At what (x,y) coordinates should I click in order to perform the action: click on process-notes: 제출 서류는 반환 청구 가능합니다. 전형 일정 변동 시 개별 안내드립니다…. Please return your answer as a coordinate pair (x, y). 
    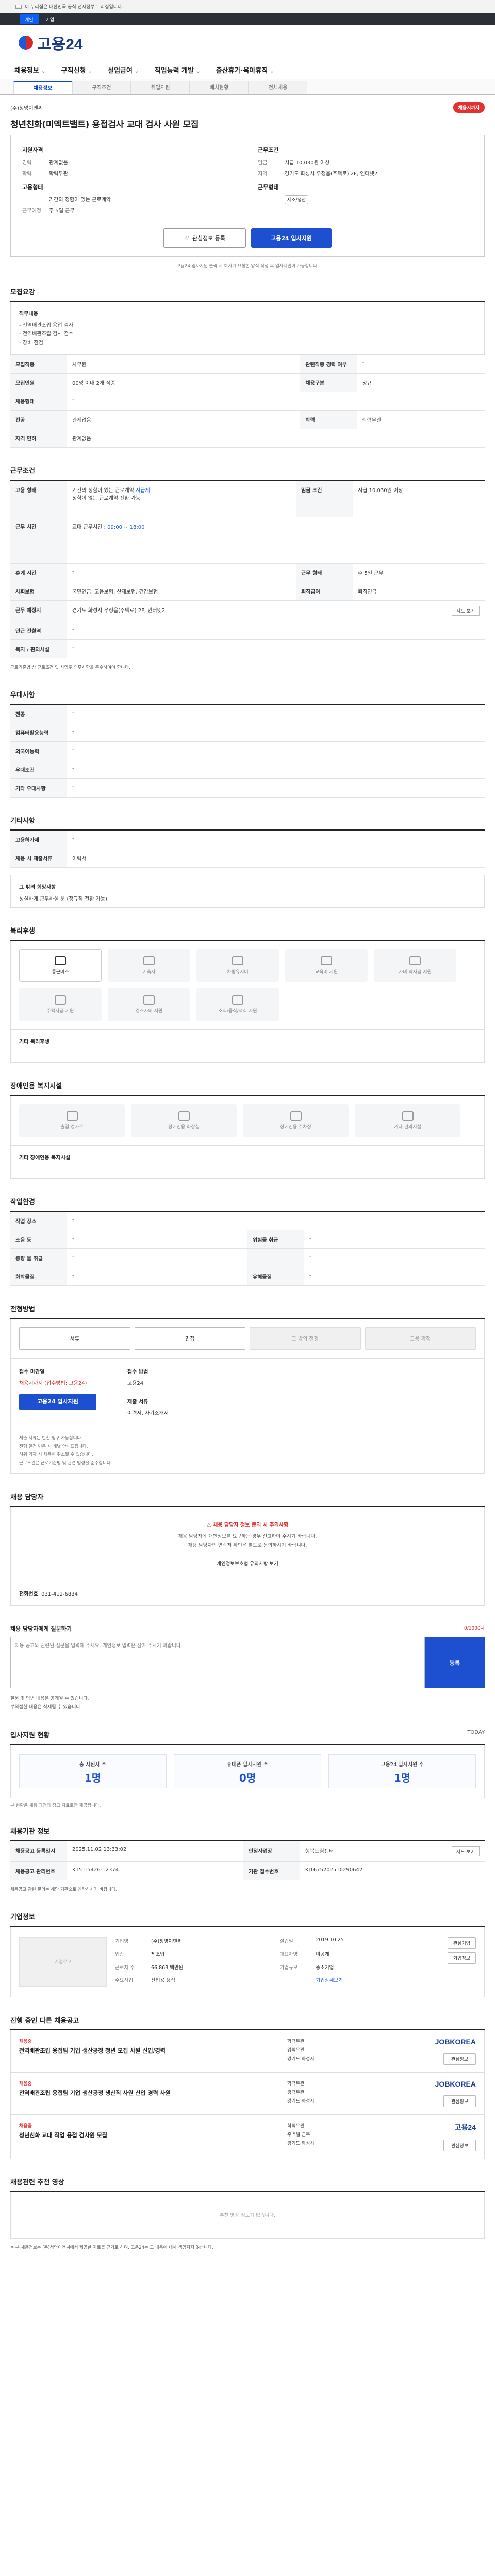
    Looking at the image, I should click on (247, 1451).